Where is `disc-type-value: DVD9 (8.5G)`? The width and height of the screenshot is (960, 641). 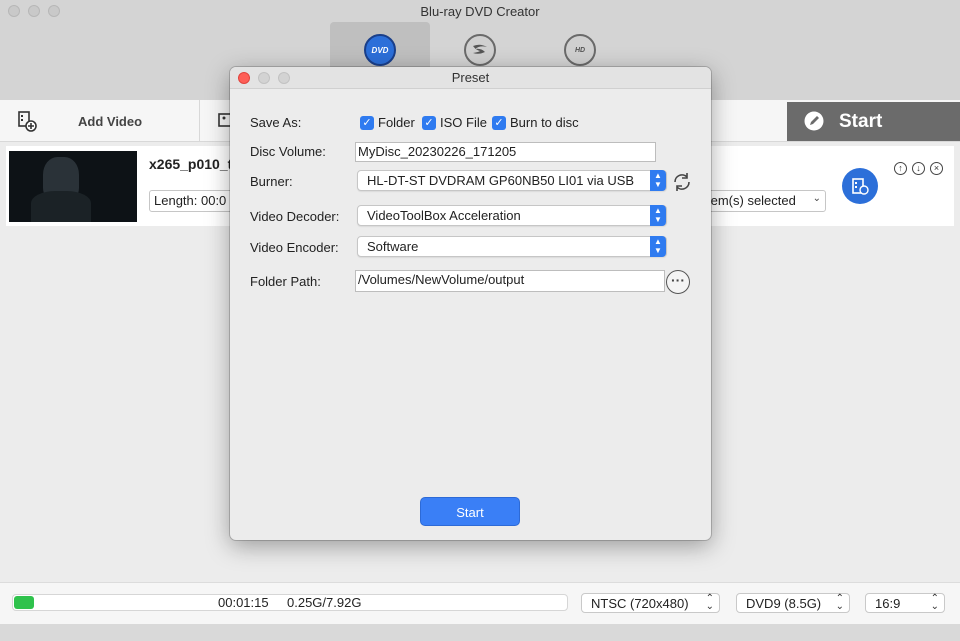 disc-type-value: DVD9 (8.5G) is located at coordinates (784, 603).